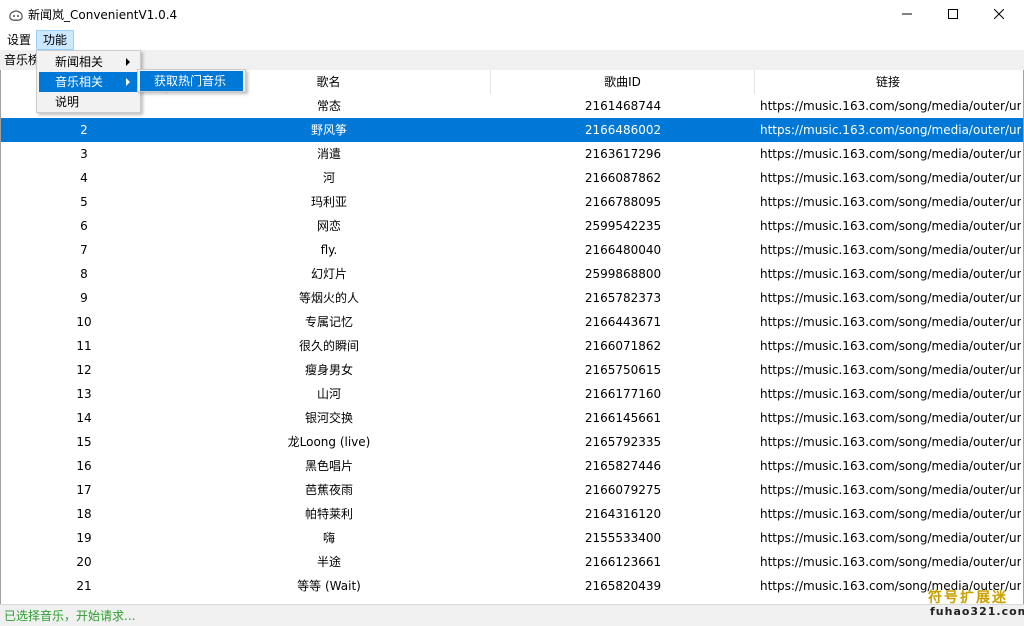  I want to click on functions-dropdown: 新闻相关 音乐相关 说明, so click(88, 81).